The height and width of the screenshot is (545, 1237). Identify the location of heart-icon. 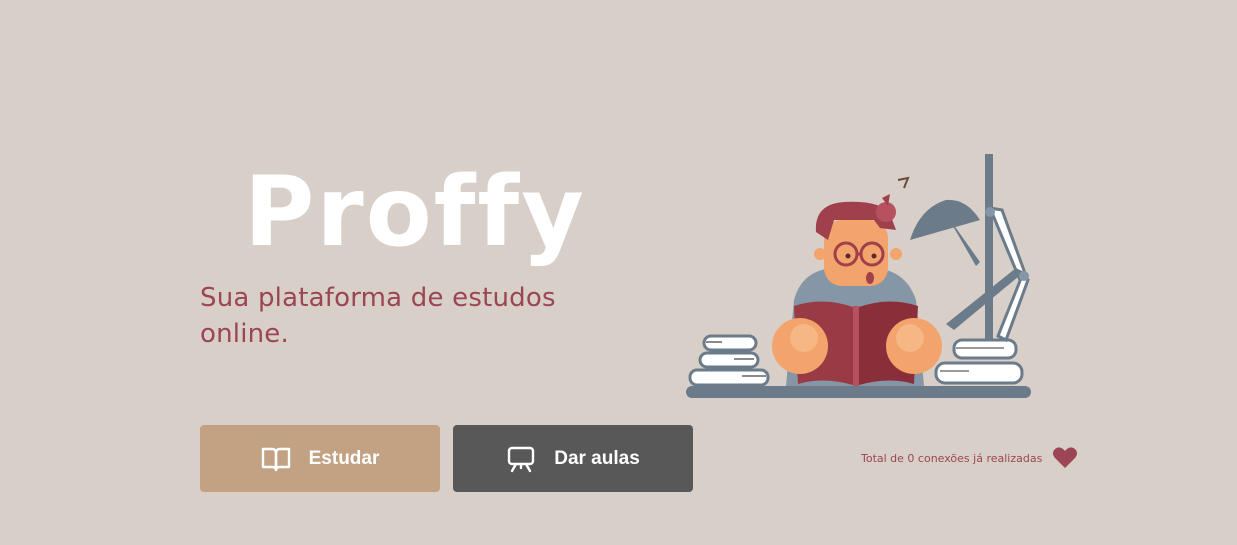
(1065, 458).